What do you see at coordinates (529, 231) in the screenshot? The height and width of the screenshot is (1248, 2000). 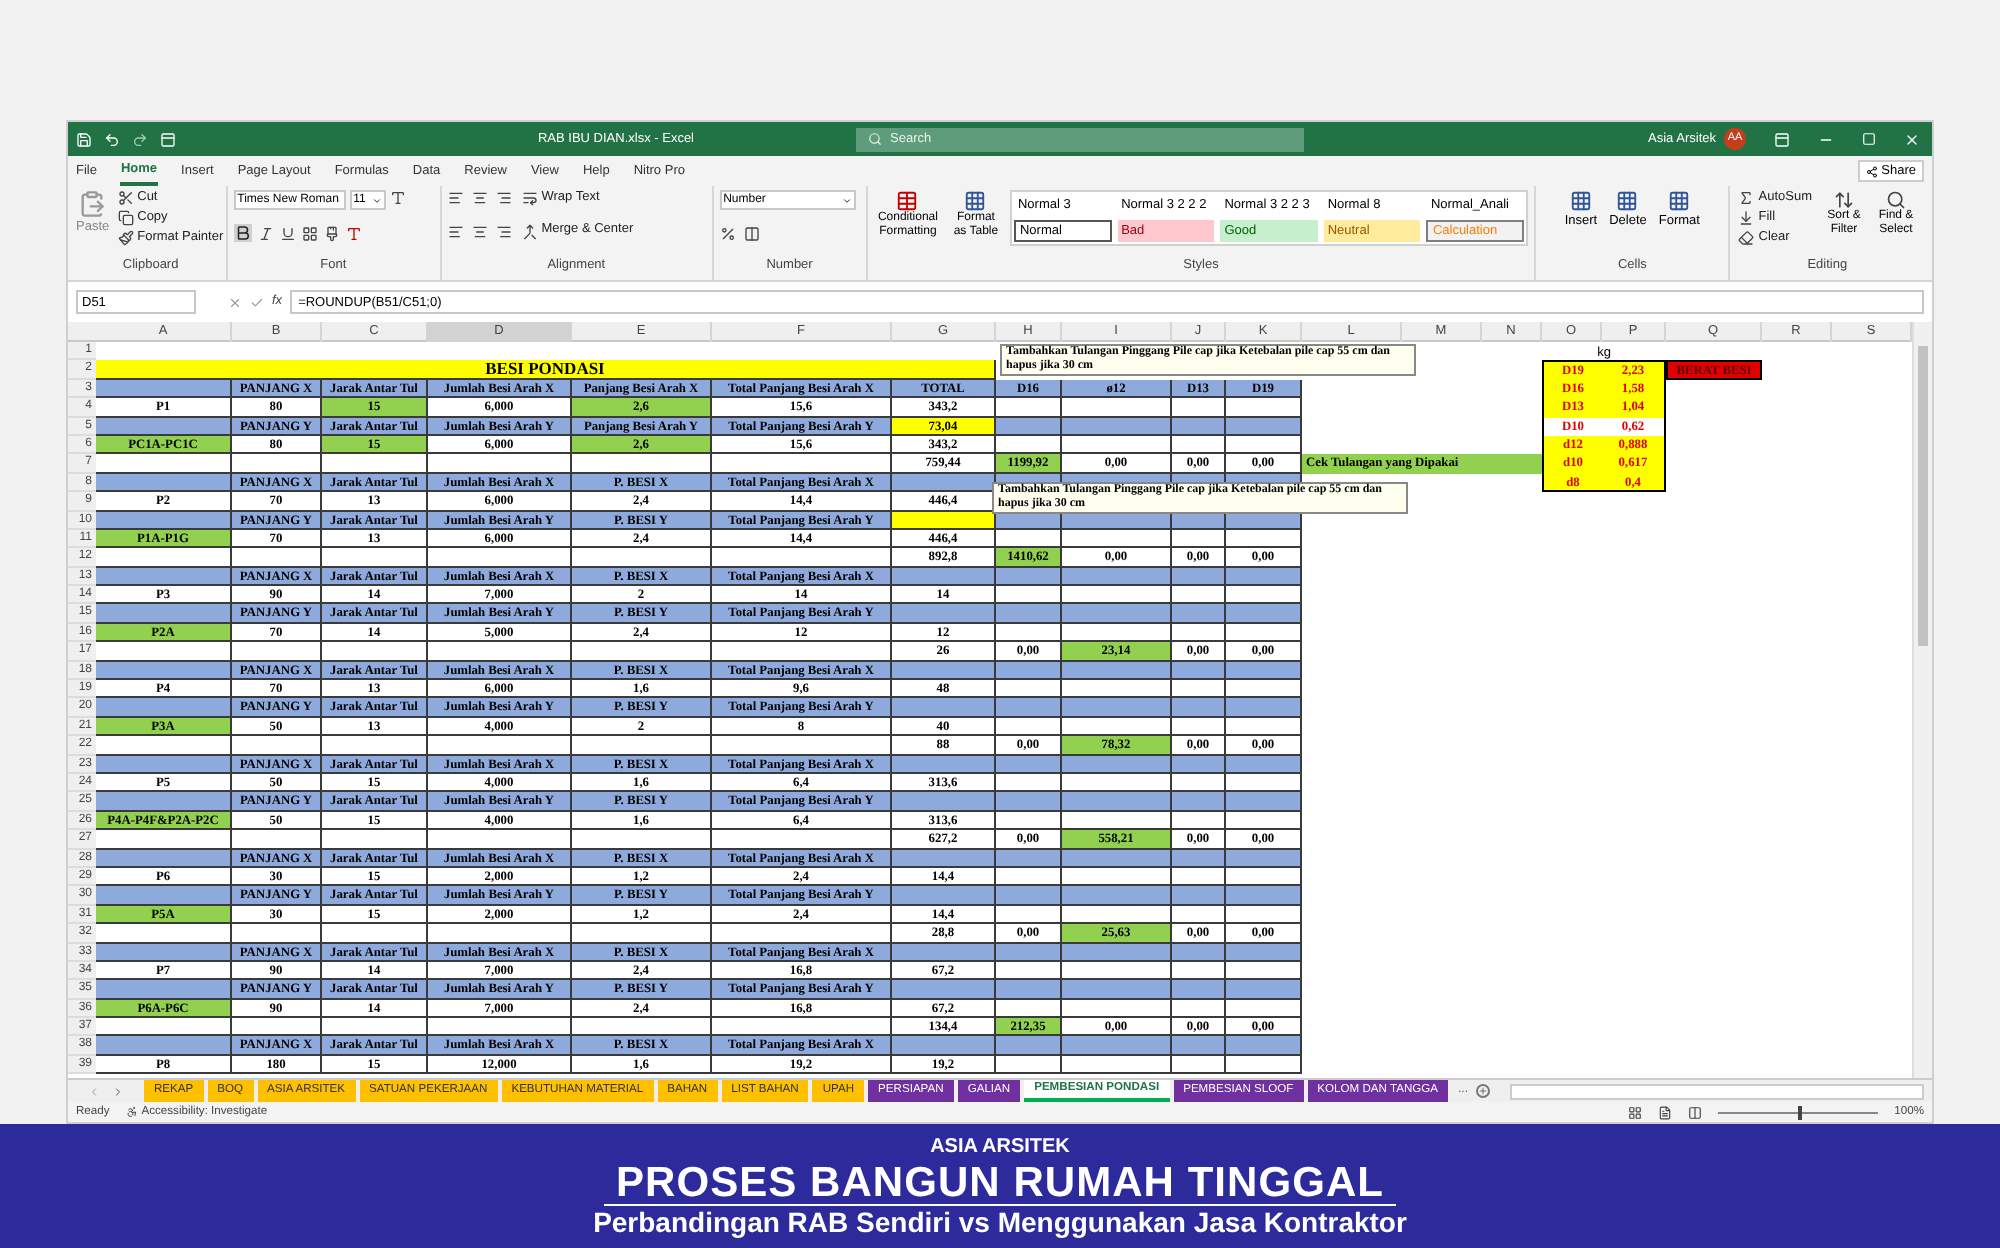 I see `merge-icon` at bounding box center [529, 231].